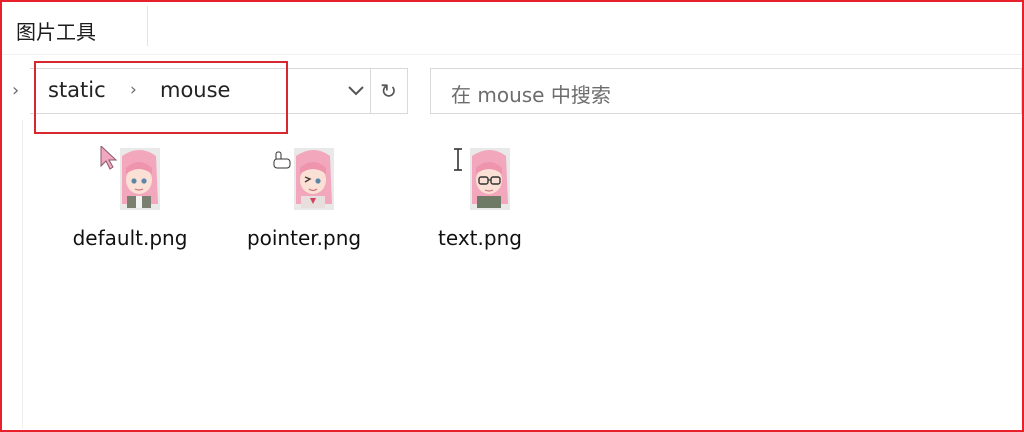 The image size is (1024, 432). Describe the element at coordinates (726, 91) in the screenshot. I see `search-box: 在 mouse 中搜索` at that location.